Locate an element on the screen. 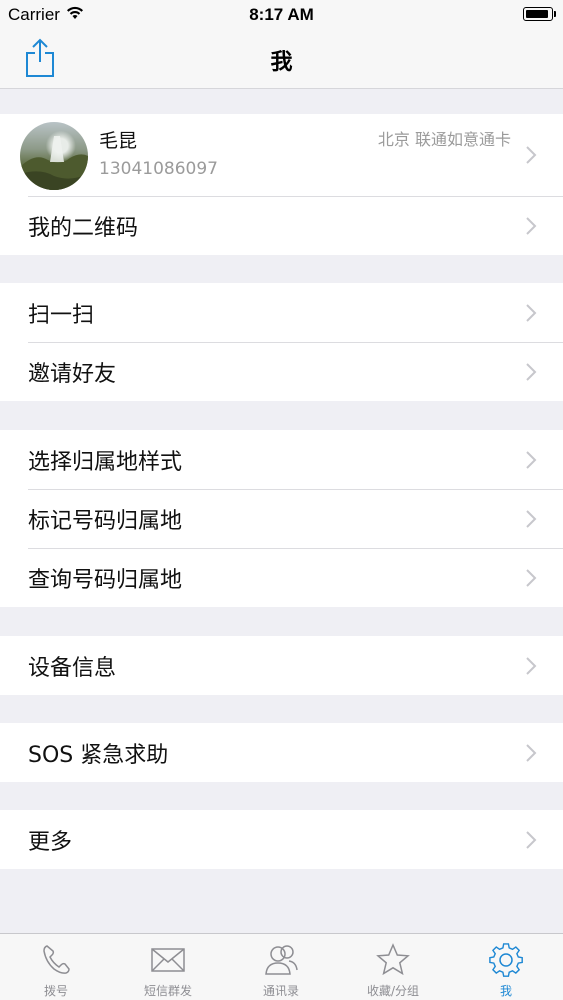 Image resolution: width=563 pixels, height=1000 pixels. qrcode-row: 我的二维码 is located at coordinates (281, 225).